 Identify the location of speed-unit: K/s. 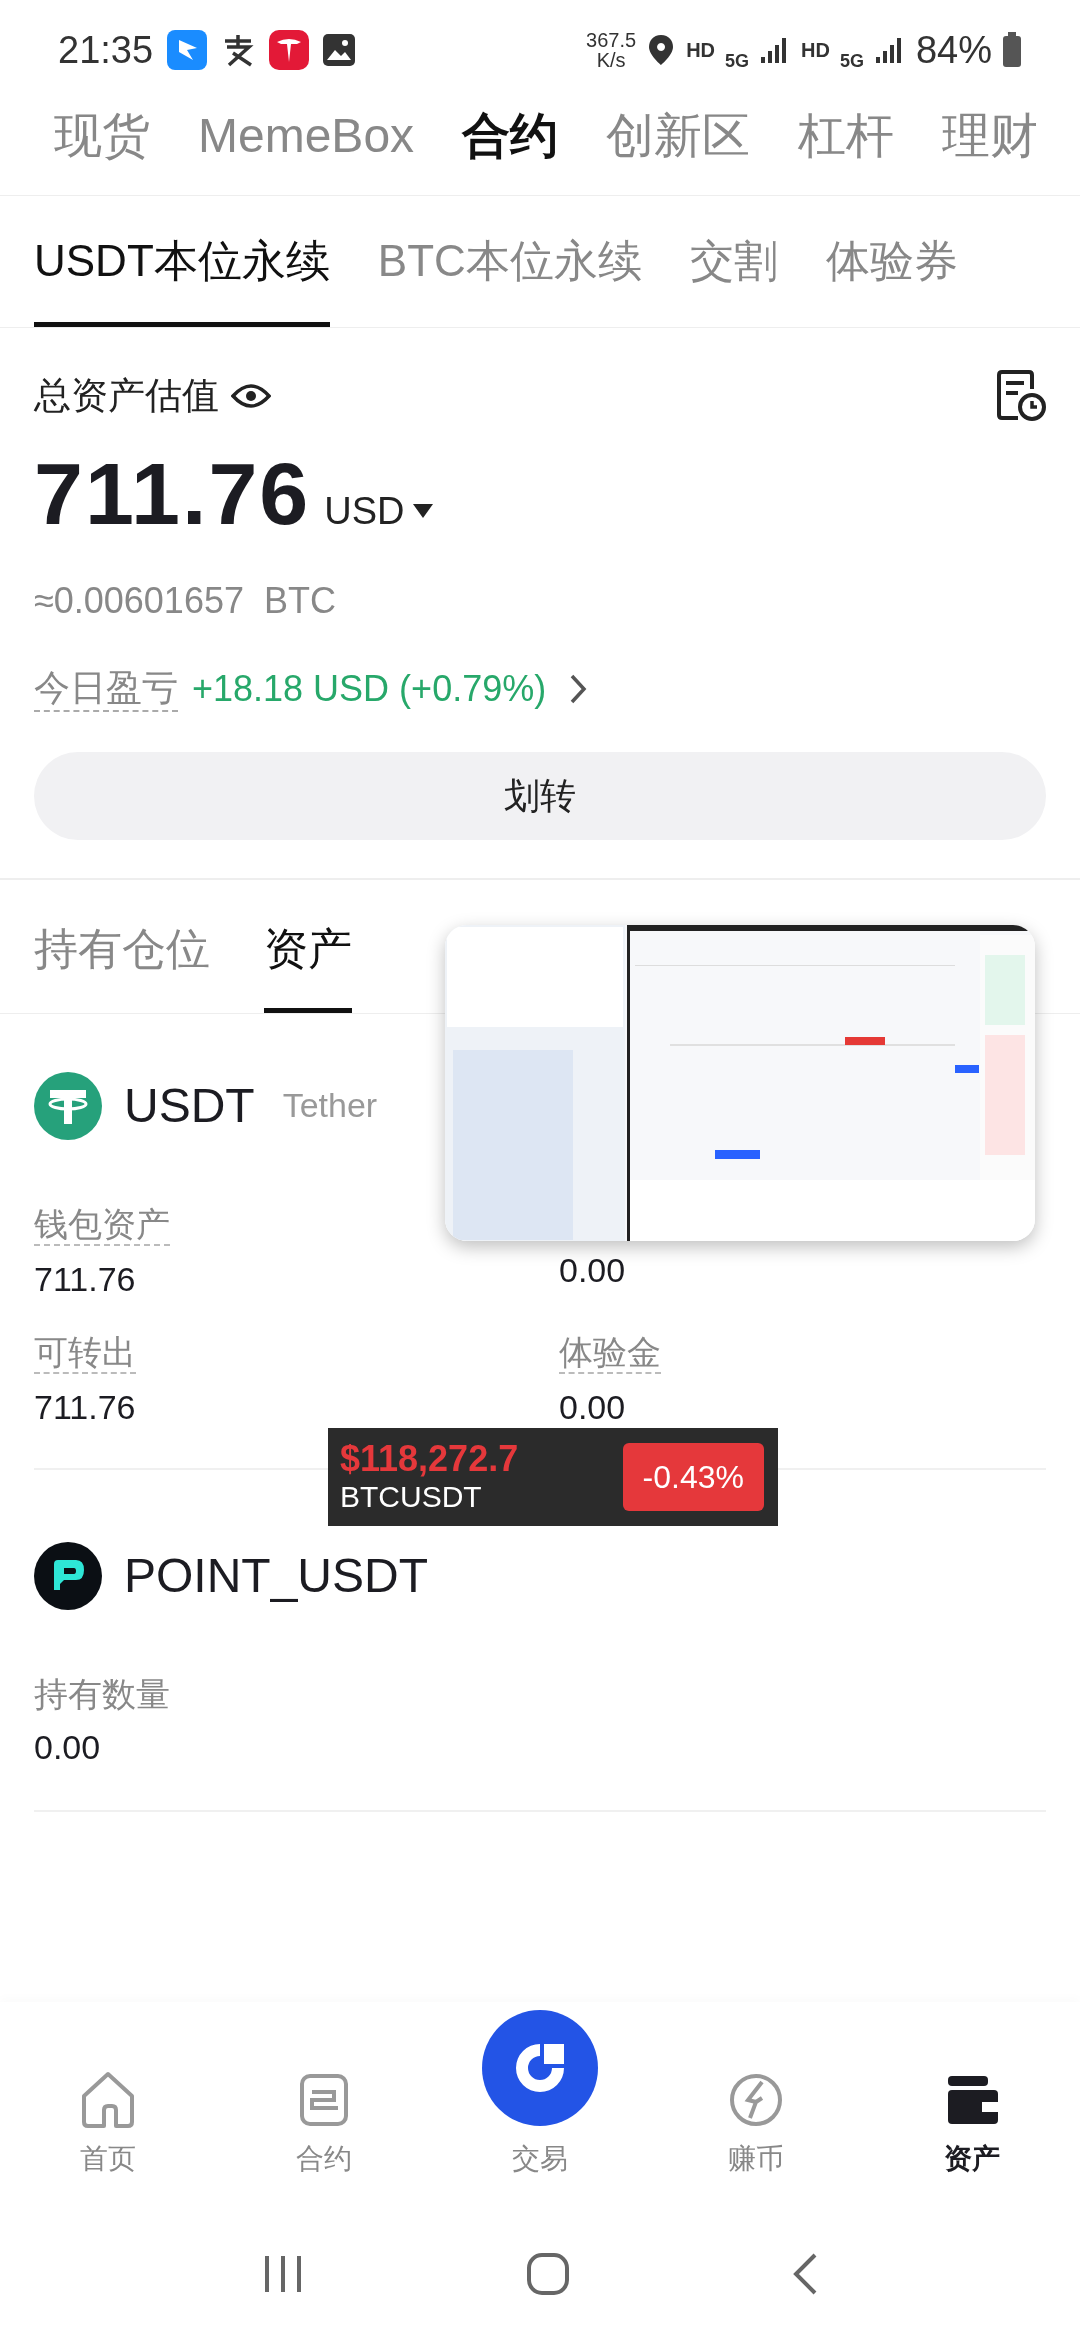
(611, 60).